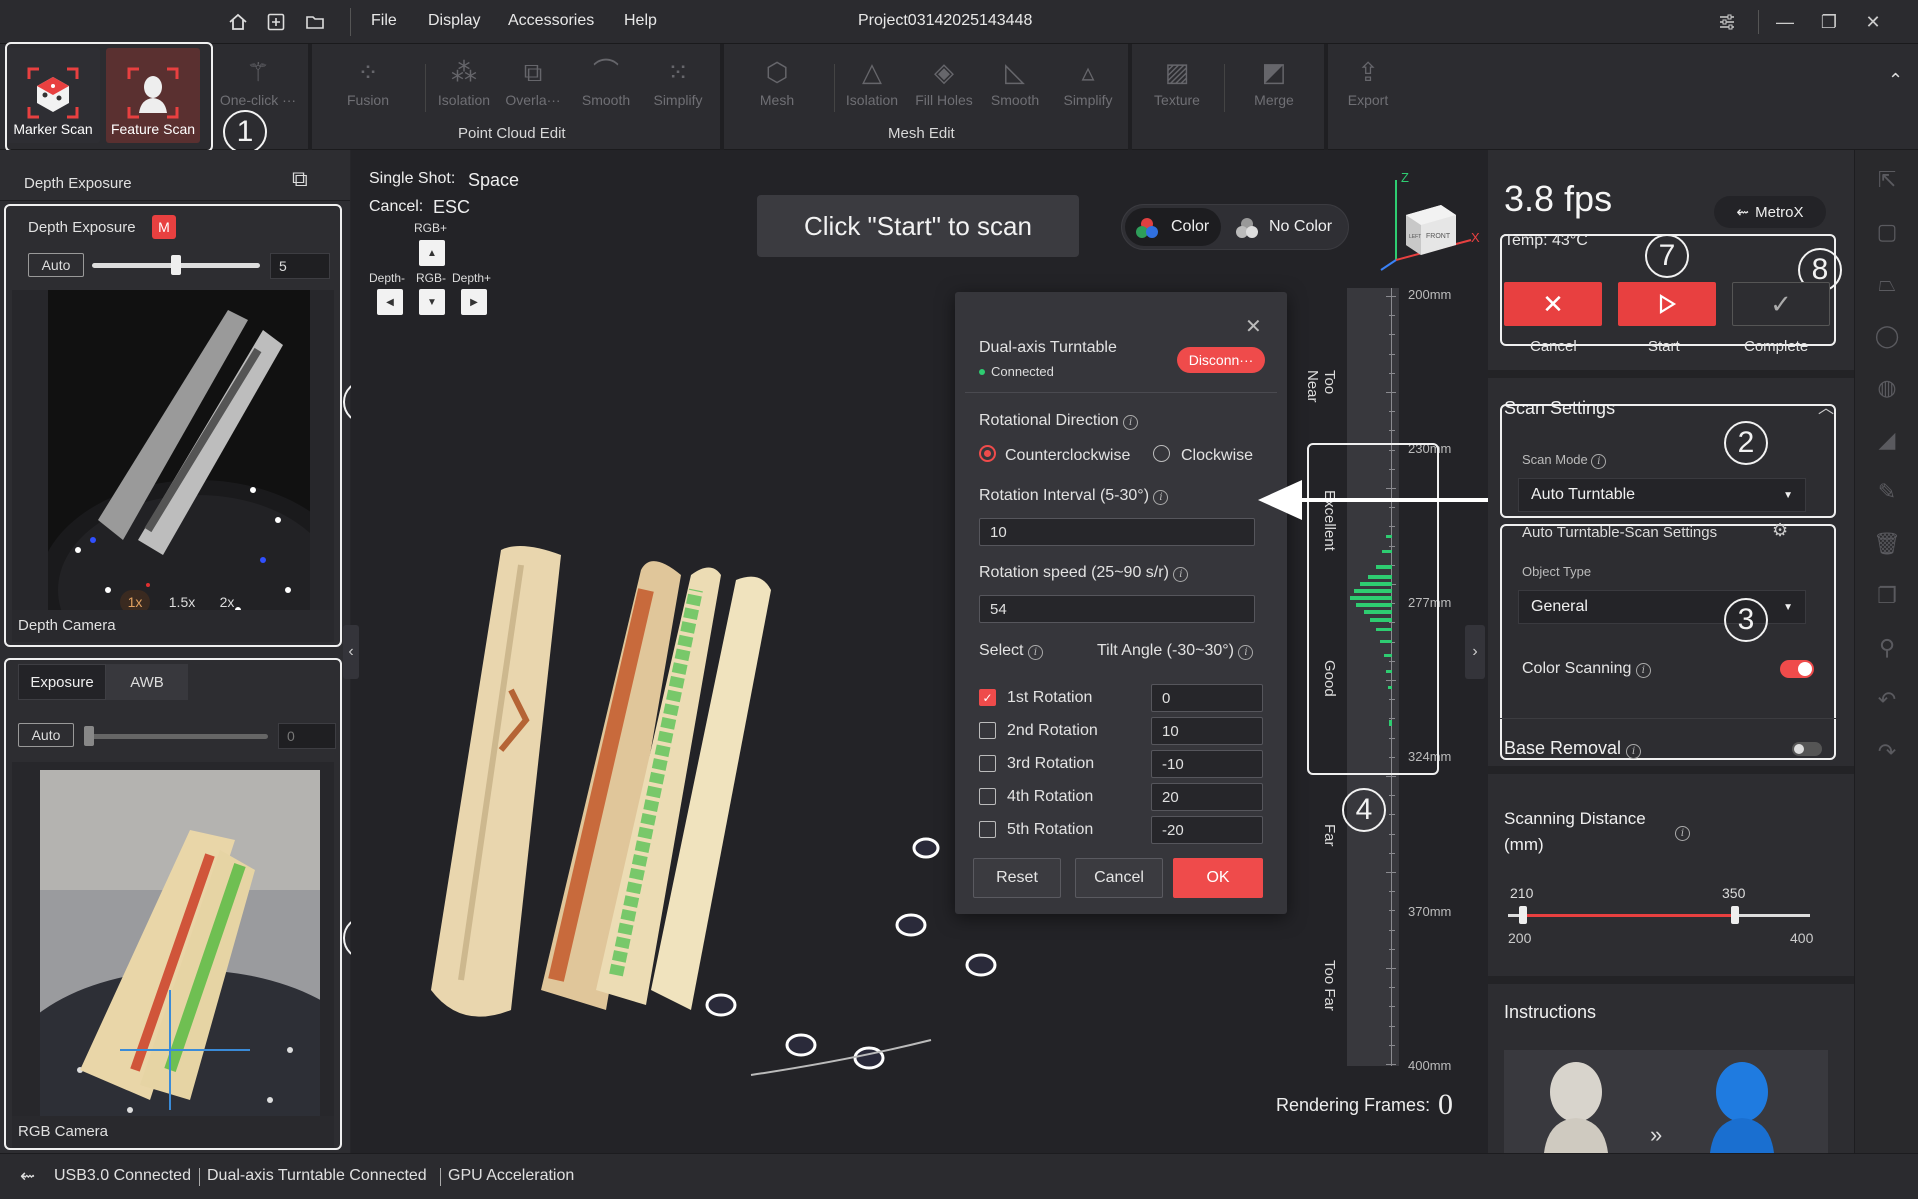 Image resolution: width=1918 pixels, height=1199 pixels. Describe the element at coordinates (1147, 228) in the screenshot. I see `color-icon` at that location.